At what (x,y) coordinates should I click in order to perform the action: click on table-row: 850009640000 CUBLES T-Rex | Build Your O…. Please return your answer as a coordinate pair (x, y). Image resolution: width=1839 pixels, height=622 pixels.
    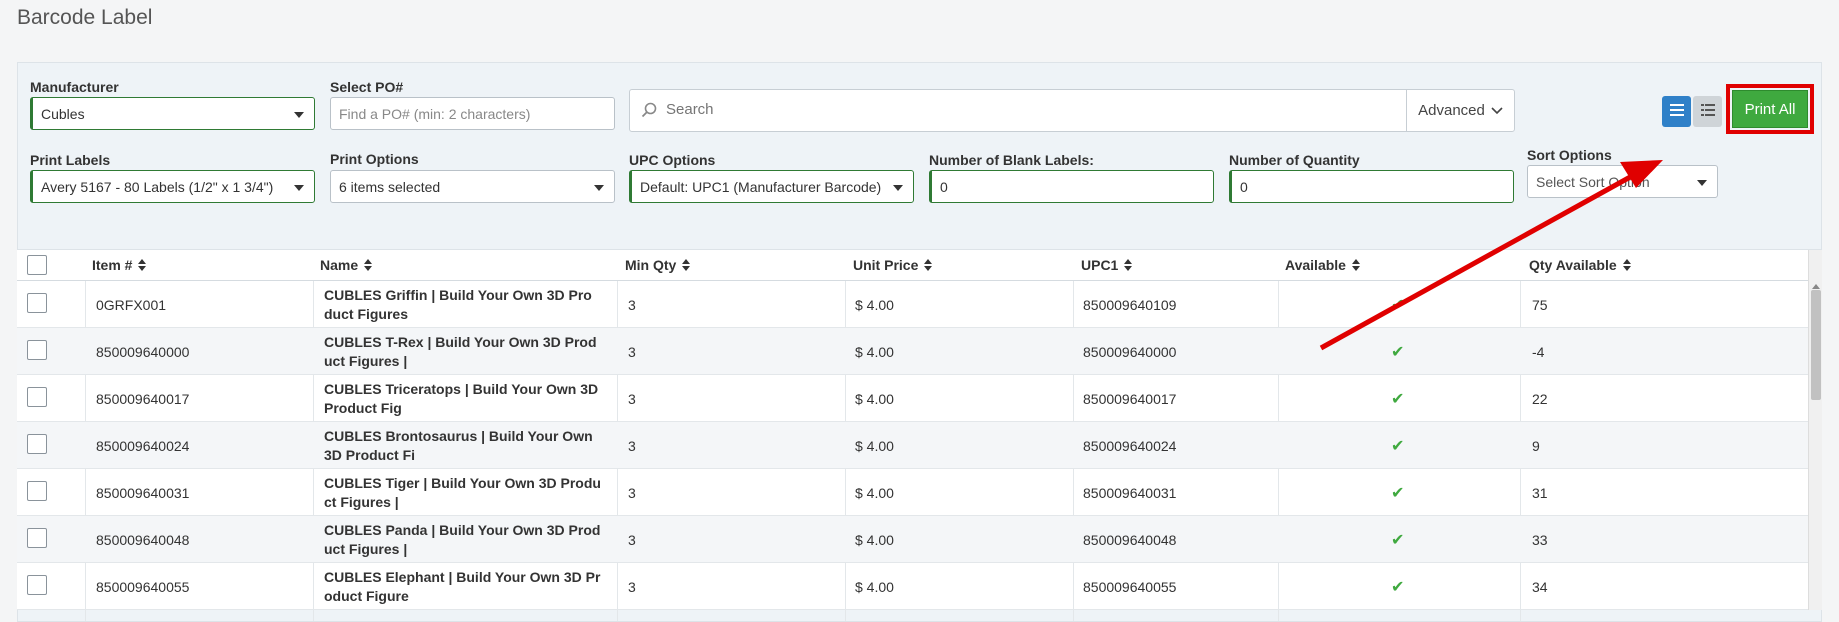
    Looking at the image, I should click on (912, 351).